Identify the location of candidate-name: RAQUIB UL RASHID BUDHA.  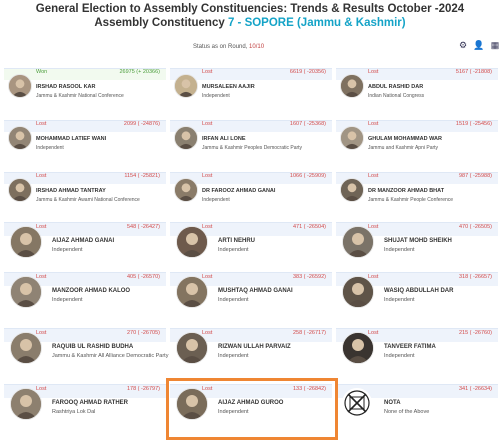
(93, 347).